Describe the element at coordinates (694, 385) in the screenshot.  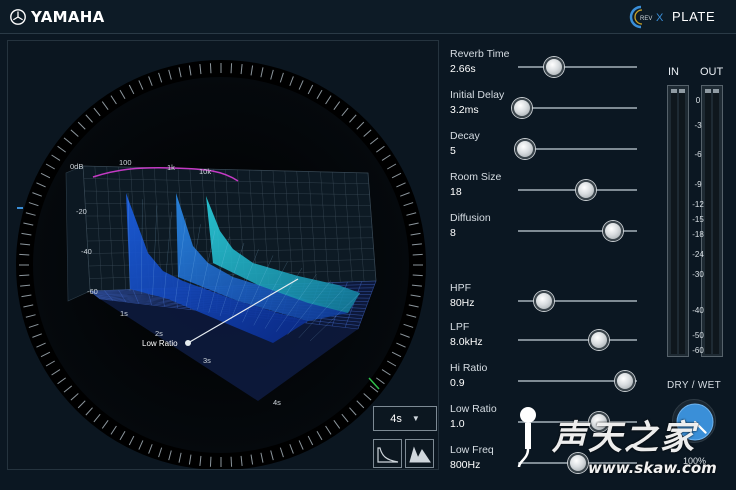
I see `dry-wet-label: DRY / WET` at that location.